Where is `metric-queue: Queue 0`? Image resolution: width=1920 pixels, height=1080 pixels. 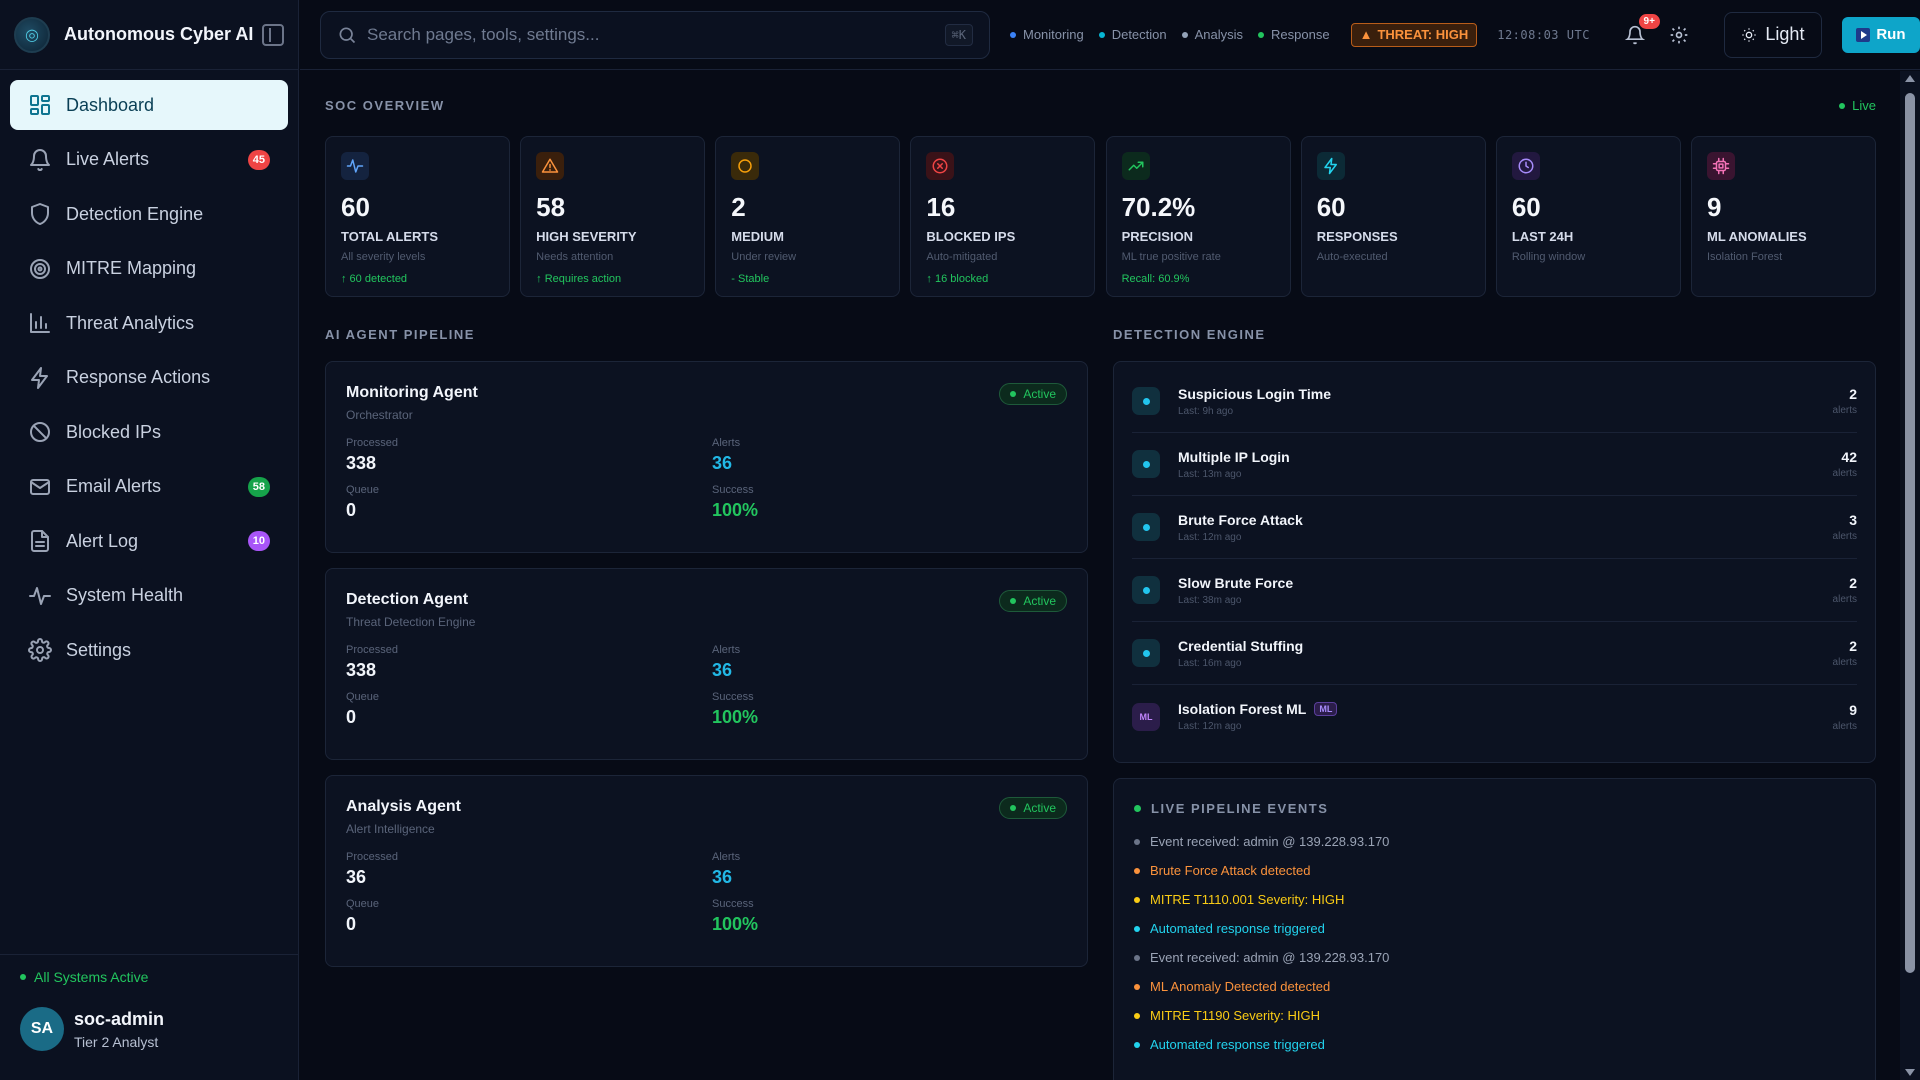 metric-queue: Queue 0 is located at coordinates (529, 709).